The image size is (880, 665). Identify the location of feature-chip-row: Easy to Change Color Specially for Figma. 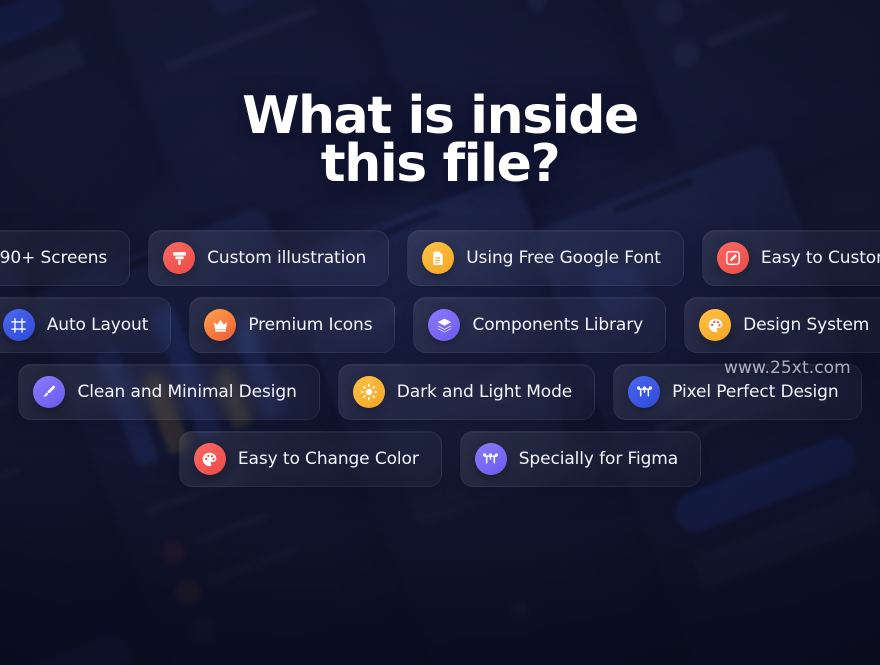
(440, 459).